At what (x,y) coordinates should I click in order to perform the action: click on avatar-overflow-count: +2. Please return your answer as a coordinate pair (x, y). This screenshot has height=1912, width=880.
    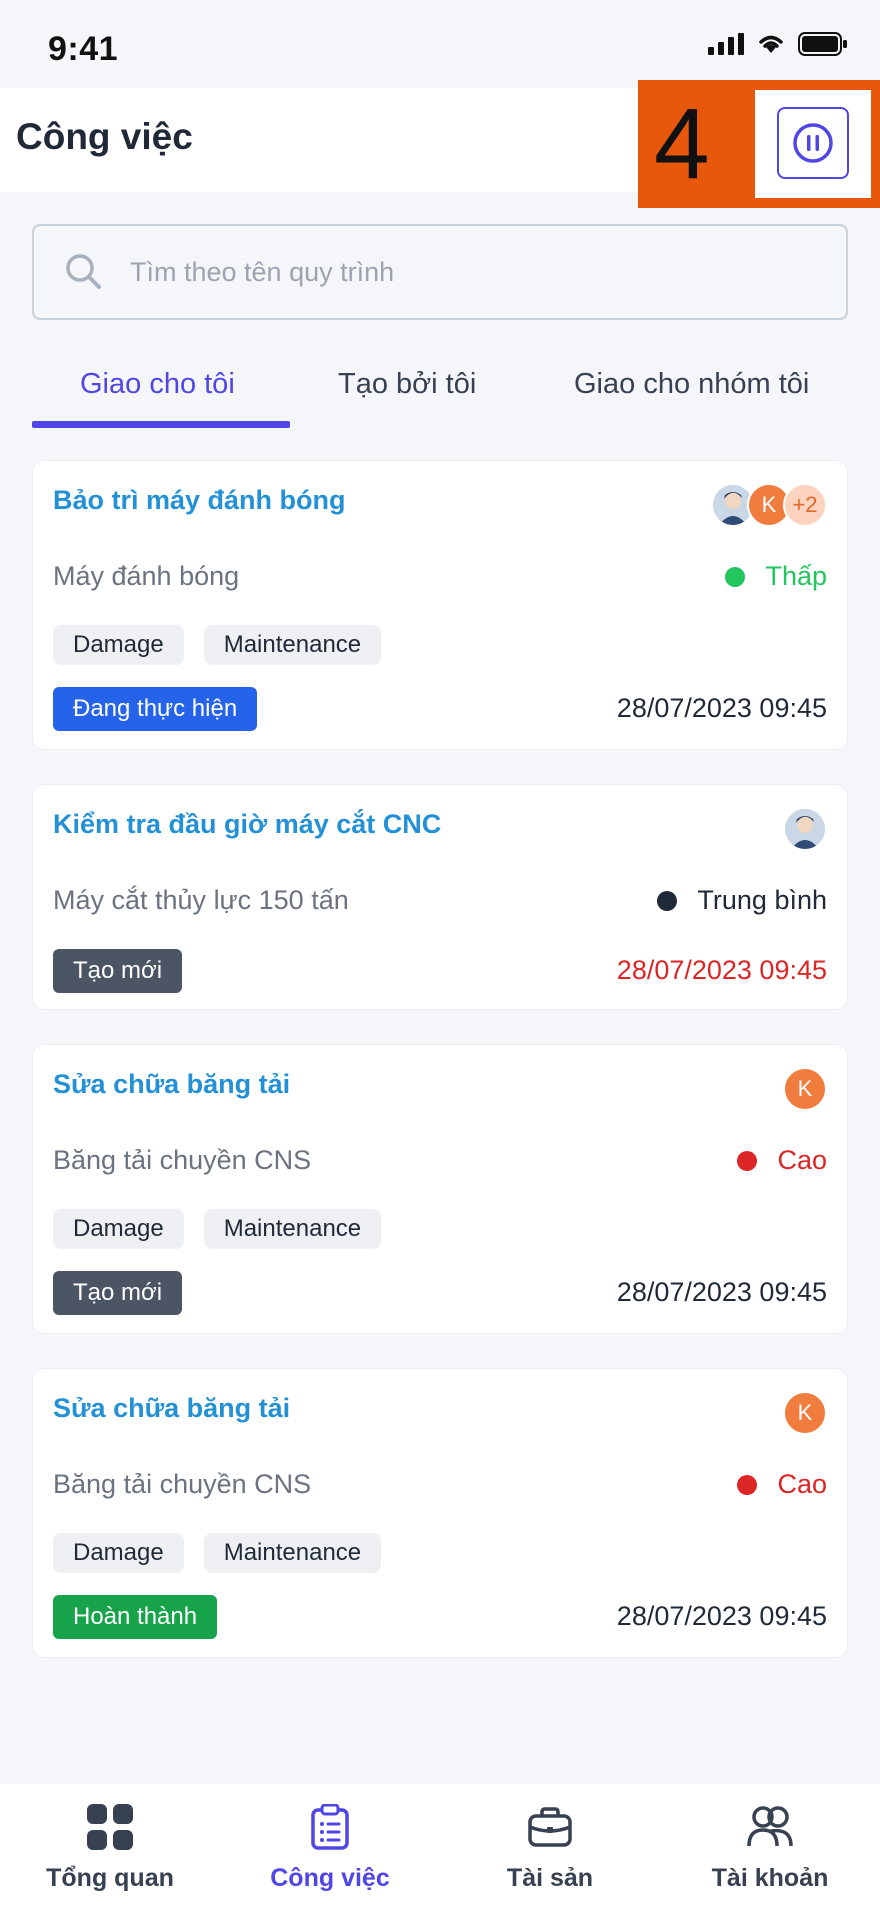
    Looking at the image, I should click on (805, 505).